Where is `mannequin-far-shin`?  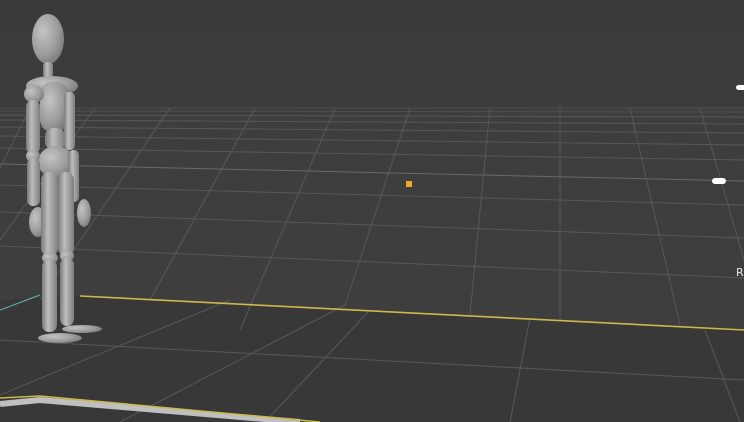 mannequin-far-shin is located at coordinates (67, 292).